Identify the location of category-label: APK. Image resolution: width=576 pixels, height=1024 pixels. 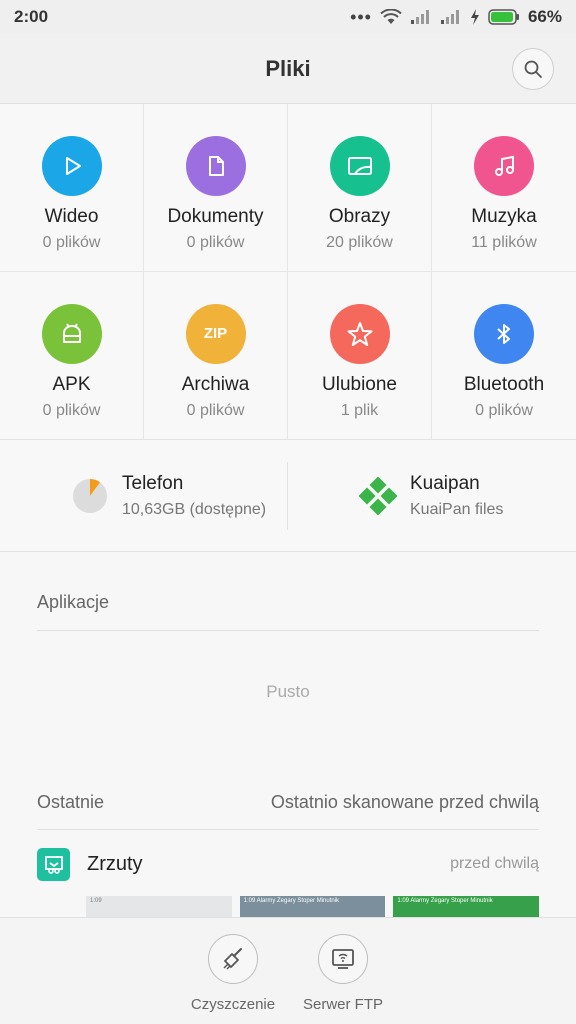
(71, 384).